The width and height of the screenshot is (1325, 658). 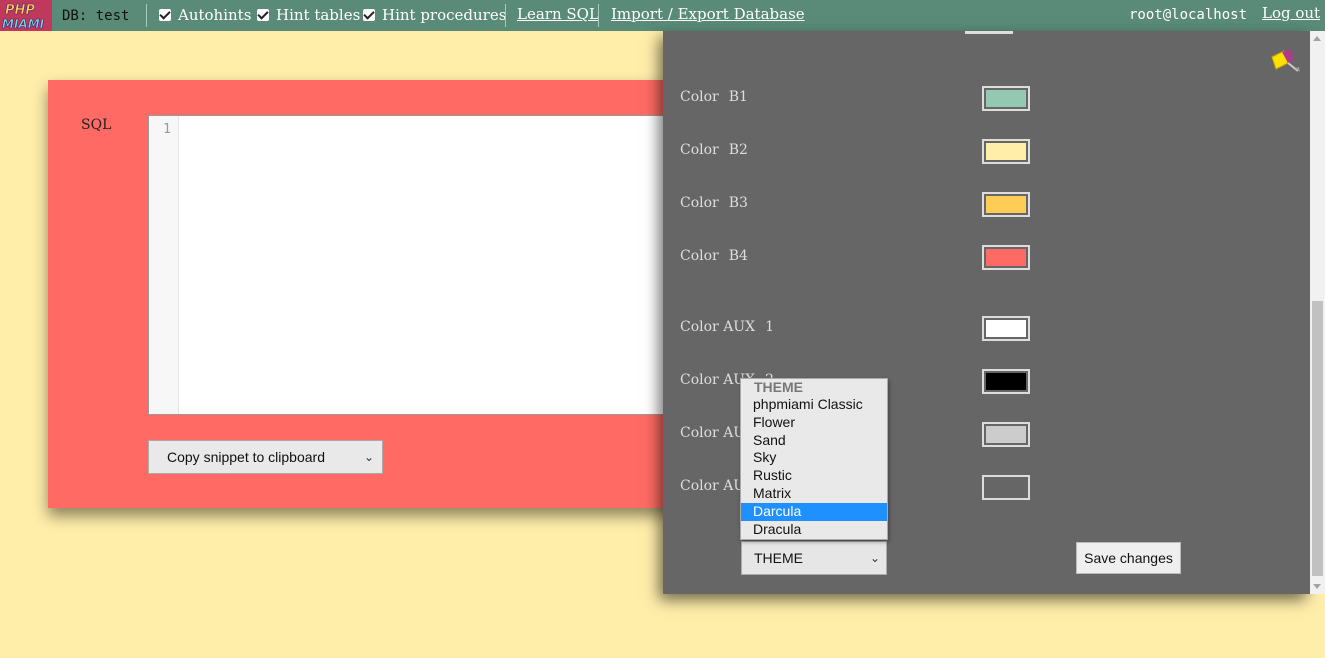 I want to click on color-row-label: Color B2, so click(x=714, y=150).